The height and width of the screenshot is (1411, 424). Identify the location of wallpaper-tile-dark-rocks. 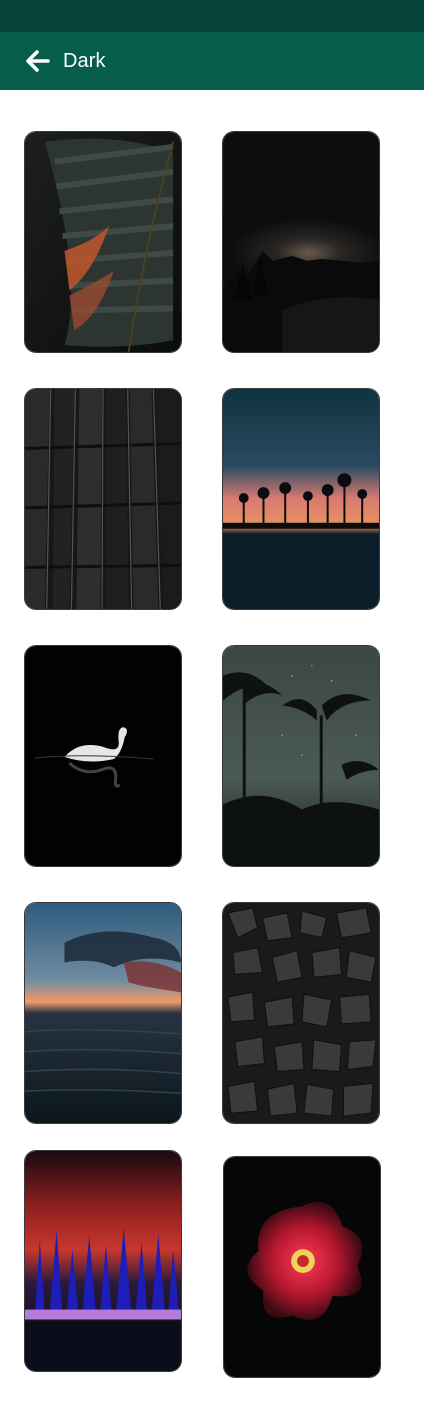
(301, 1013).